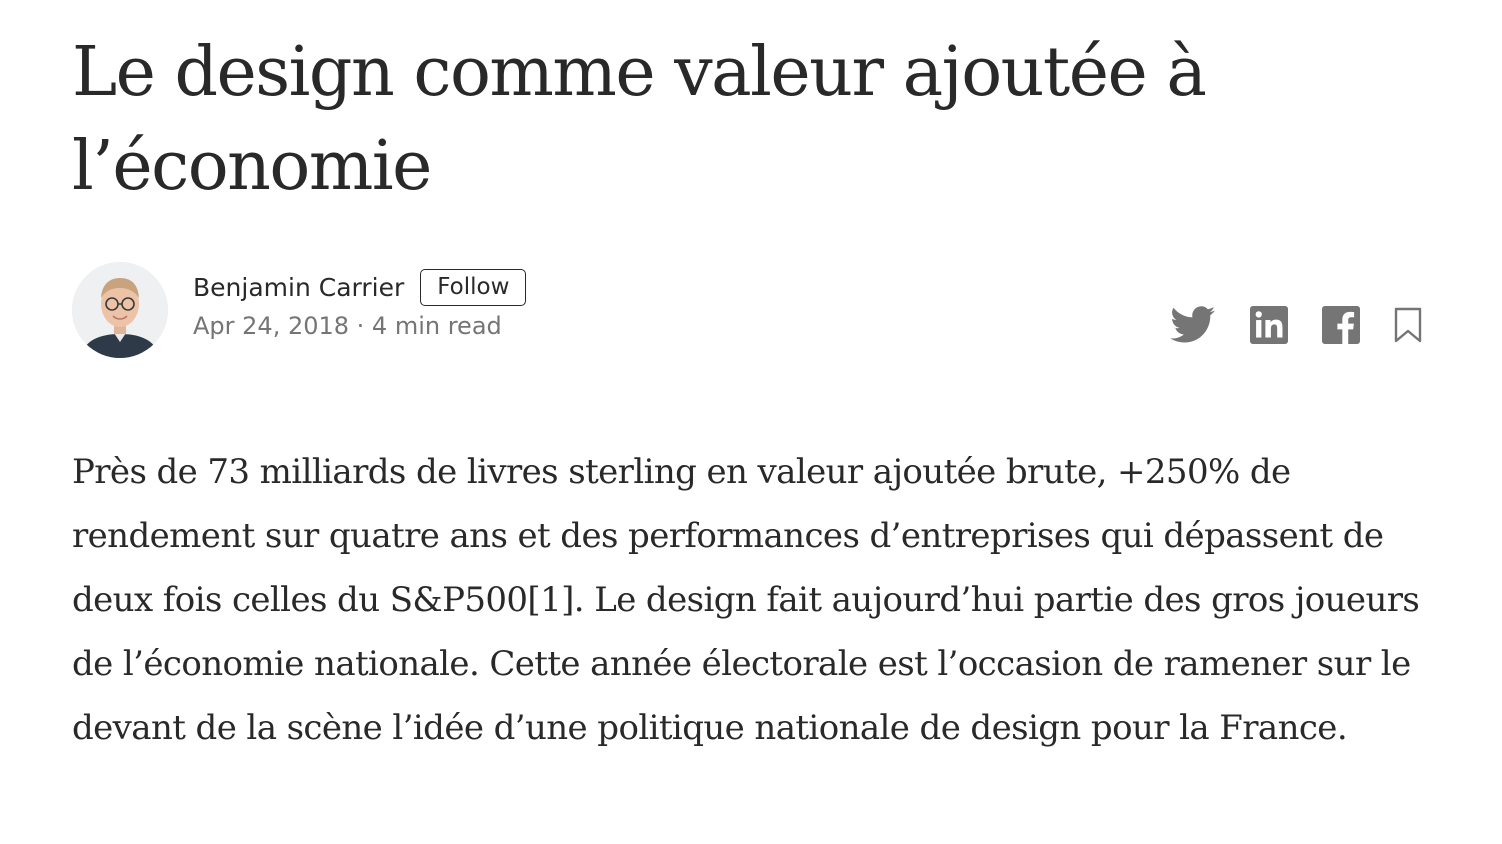 The height and width of the screenshot is (844, 1502). I want to click on avatar-portrait, so click(120, 310).